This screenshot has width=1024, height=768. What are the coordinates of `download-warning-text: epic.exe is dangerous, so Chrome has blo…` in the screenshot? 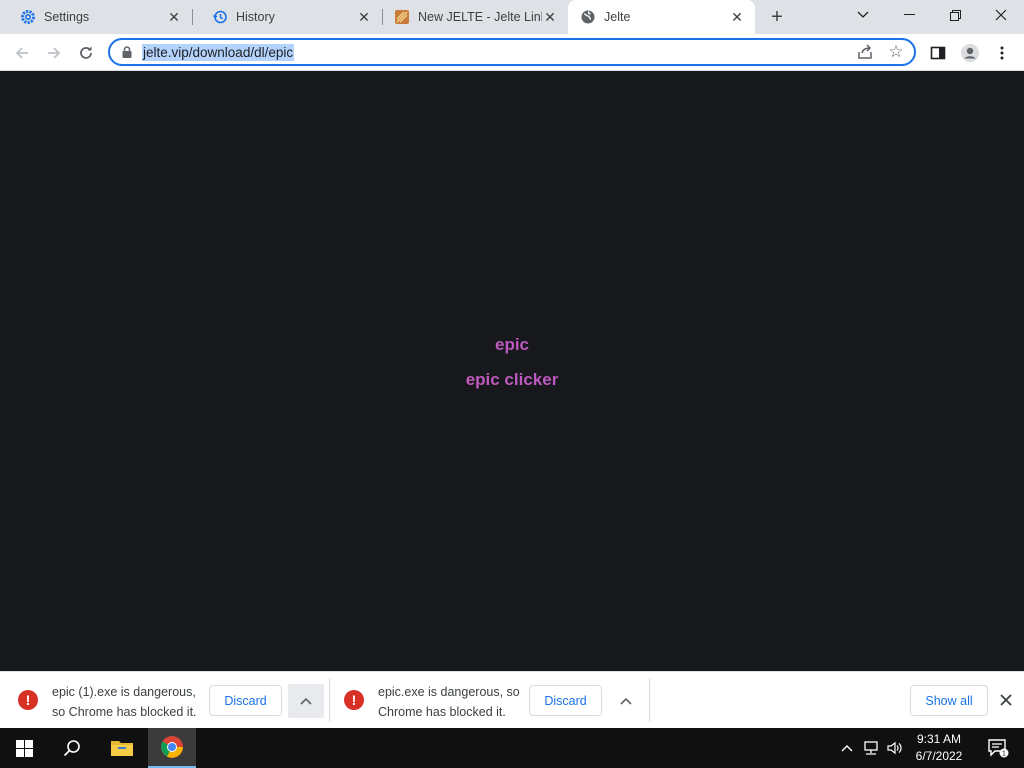 It's located at (449, 702).